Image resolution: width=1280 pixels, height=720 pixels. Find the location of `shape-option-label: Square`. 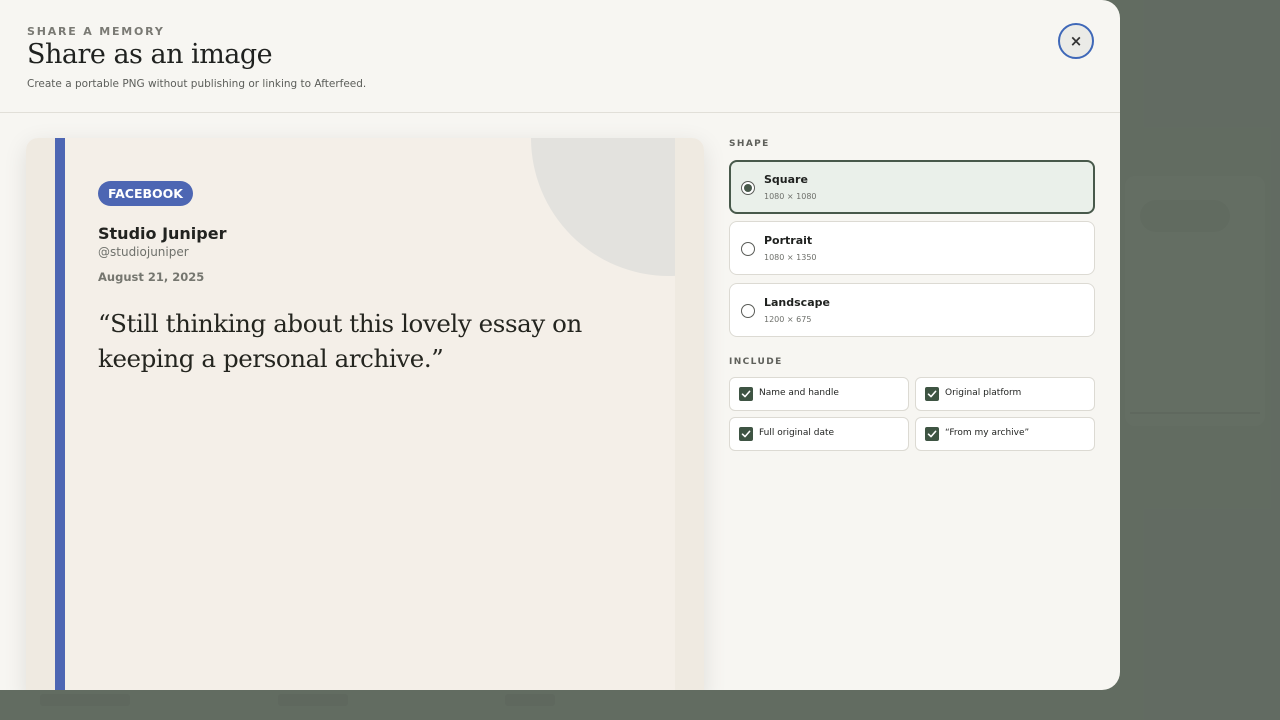

shape-option-label: Square is located at coordinates (786, 179).